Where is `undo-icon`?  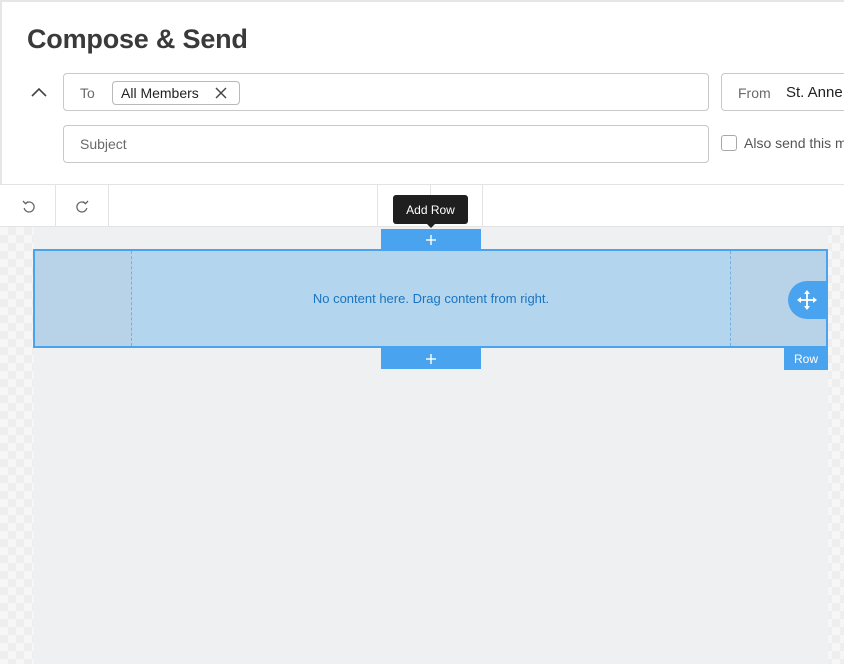
undo-icon is located at coordinates (28, 206).